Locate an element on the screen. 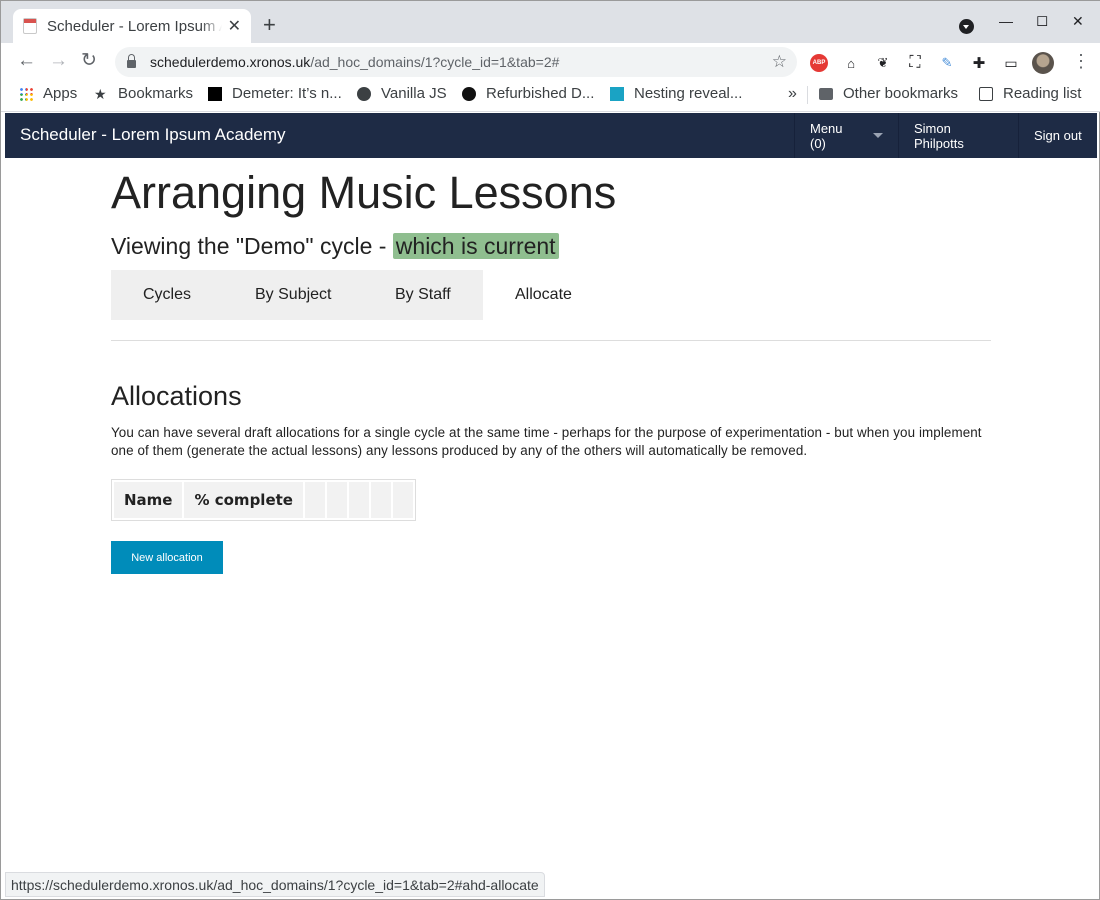 The height and width of the screenshot is (900, 1100). tab-by-subject: By Subject is located at coordinates (293, 295).